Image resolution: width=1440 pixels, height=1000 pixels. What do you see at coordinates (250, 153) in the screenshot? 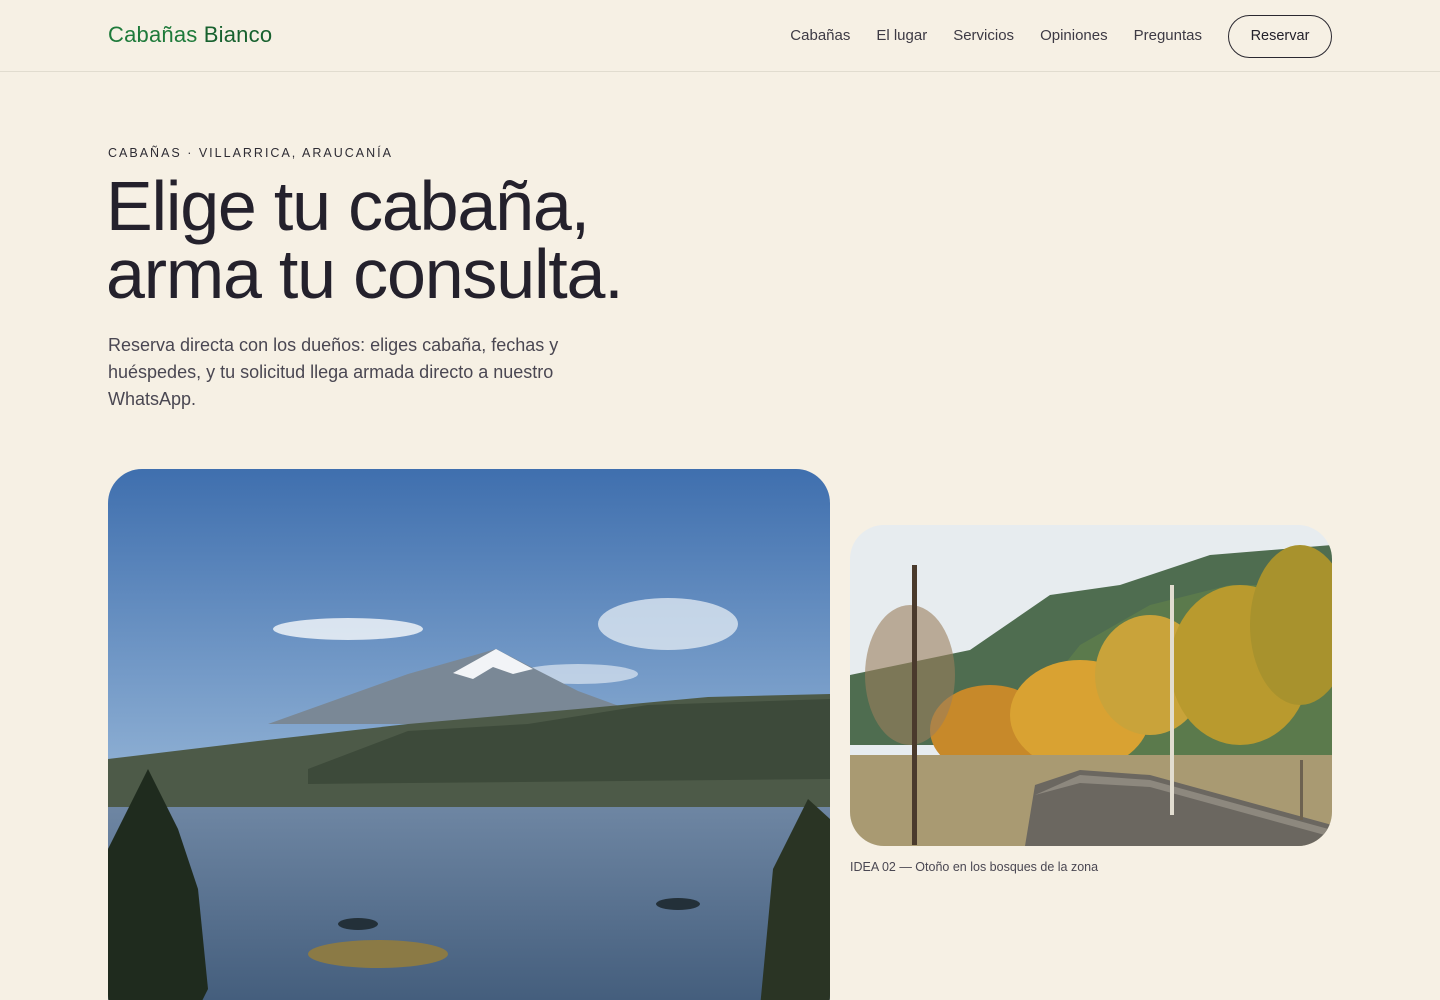
I see `hero-eyebrow: CABAÑAS · VILLARRICA, ARAUCANÍA` at bounding box center [250, 153].